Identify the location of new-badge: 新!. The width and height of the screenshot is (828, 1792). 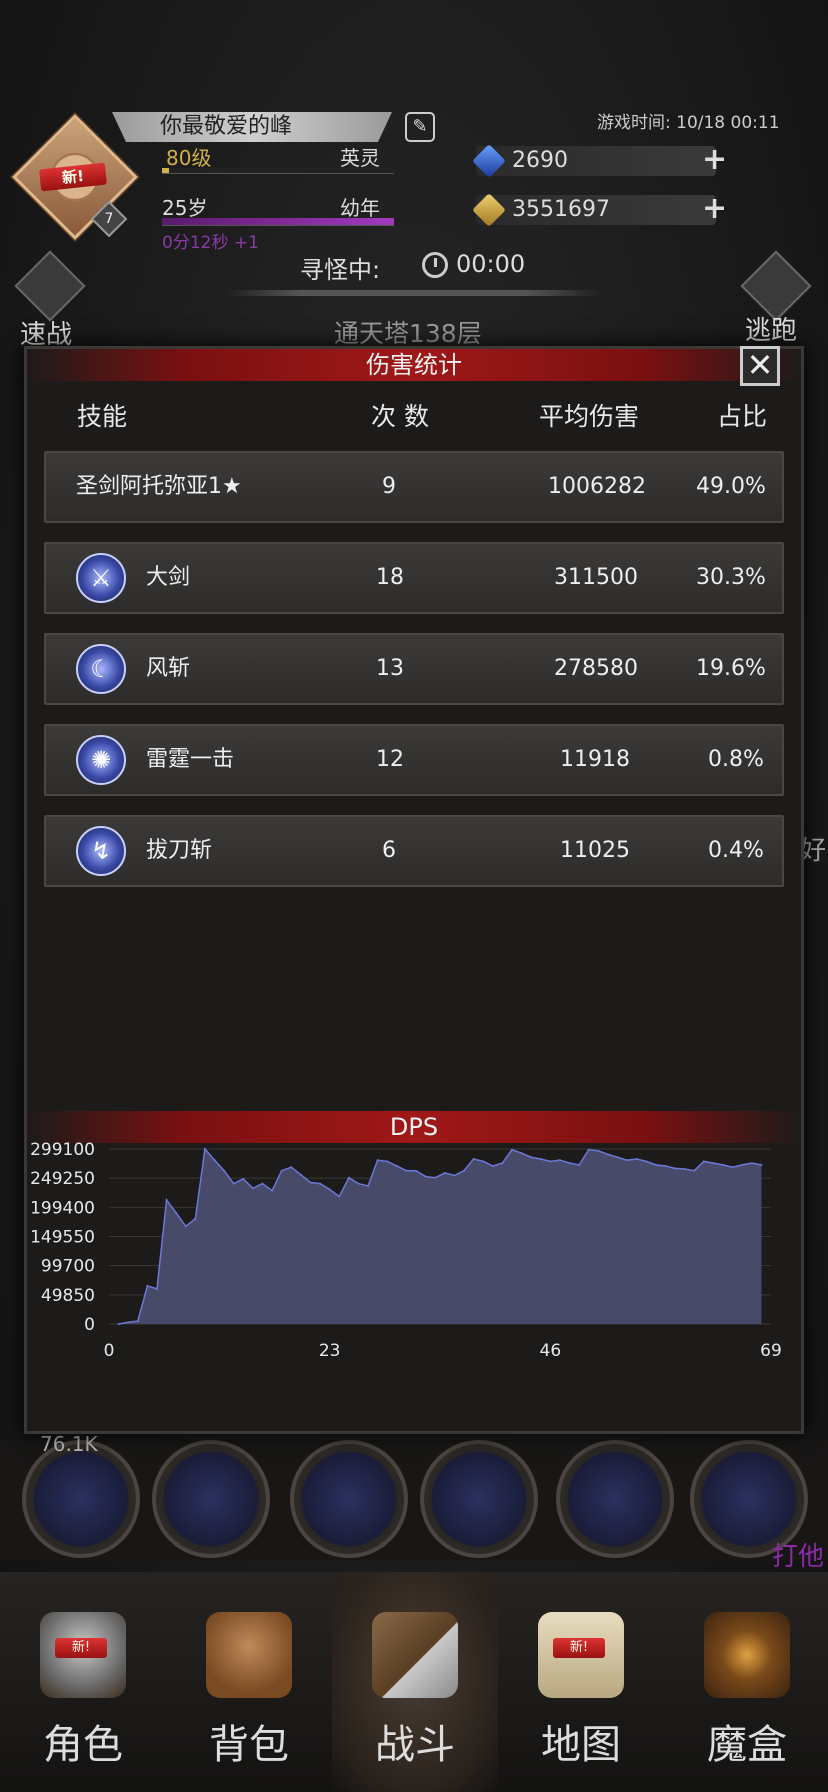
(579, 1648).